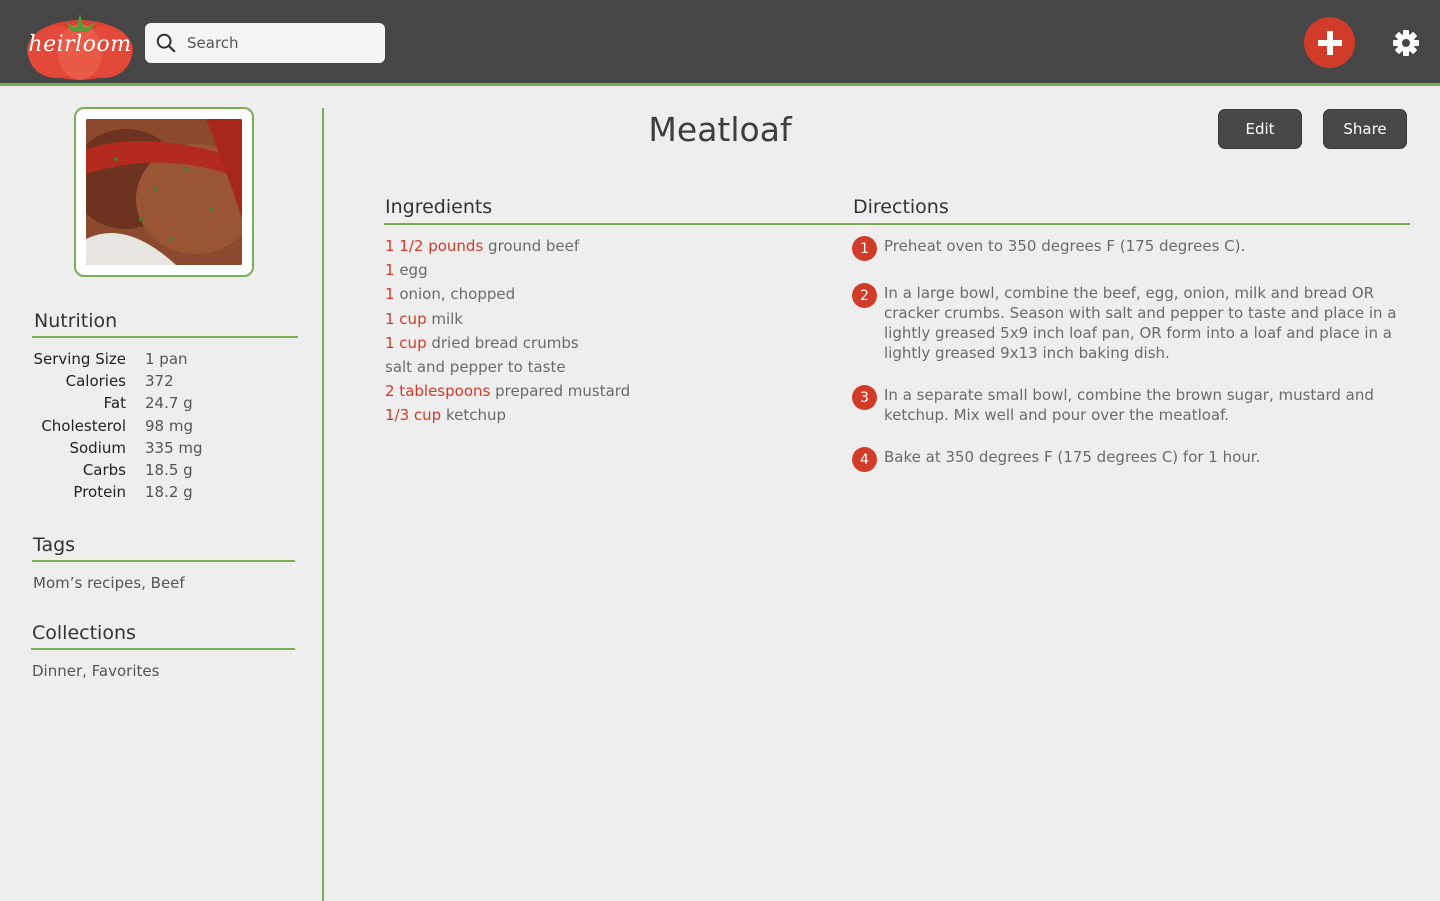 The width and height of the screenshot is (1440, 901). Describe the element at coordinates (413, 415) in the screenshot. I see `ingredient-amount: 1/3 cup` at that location.